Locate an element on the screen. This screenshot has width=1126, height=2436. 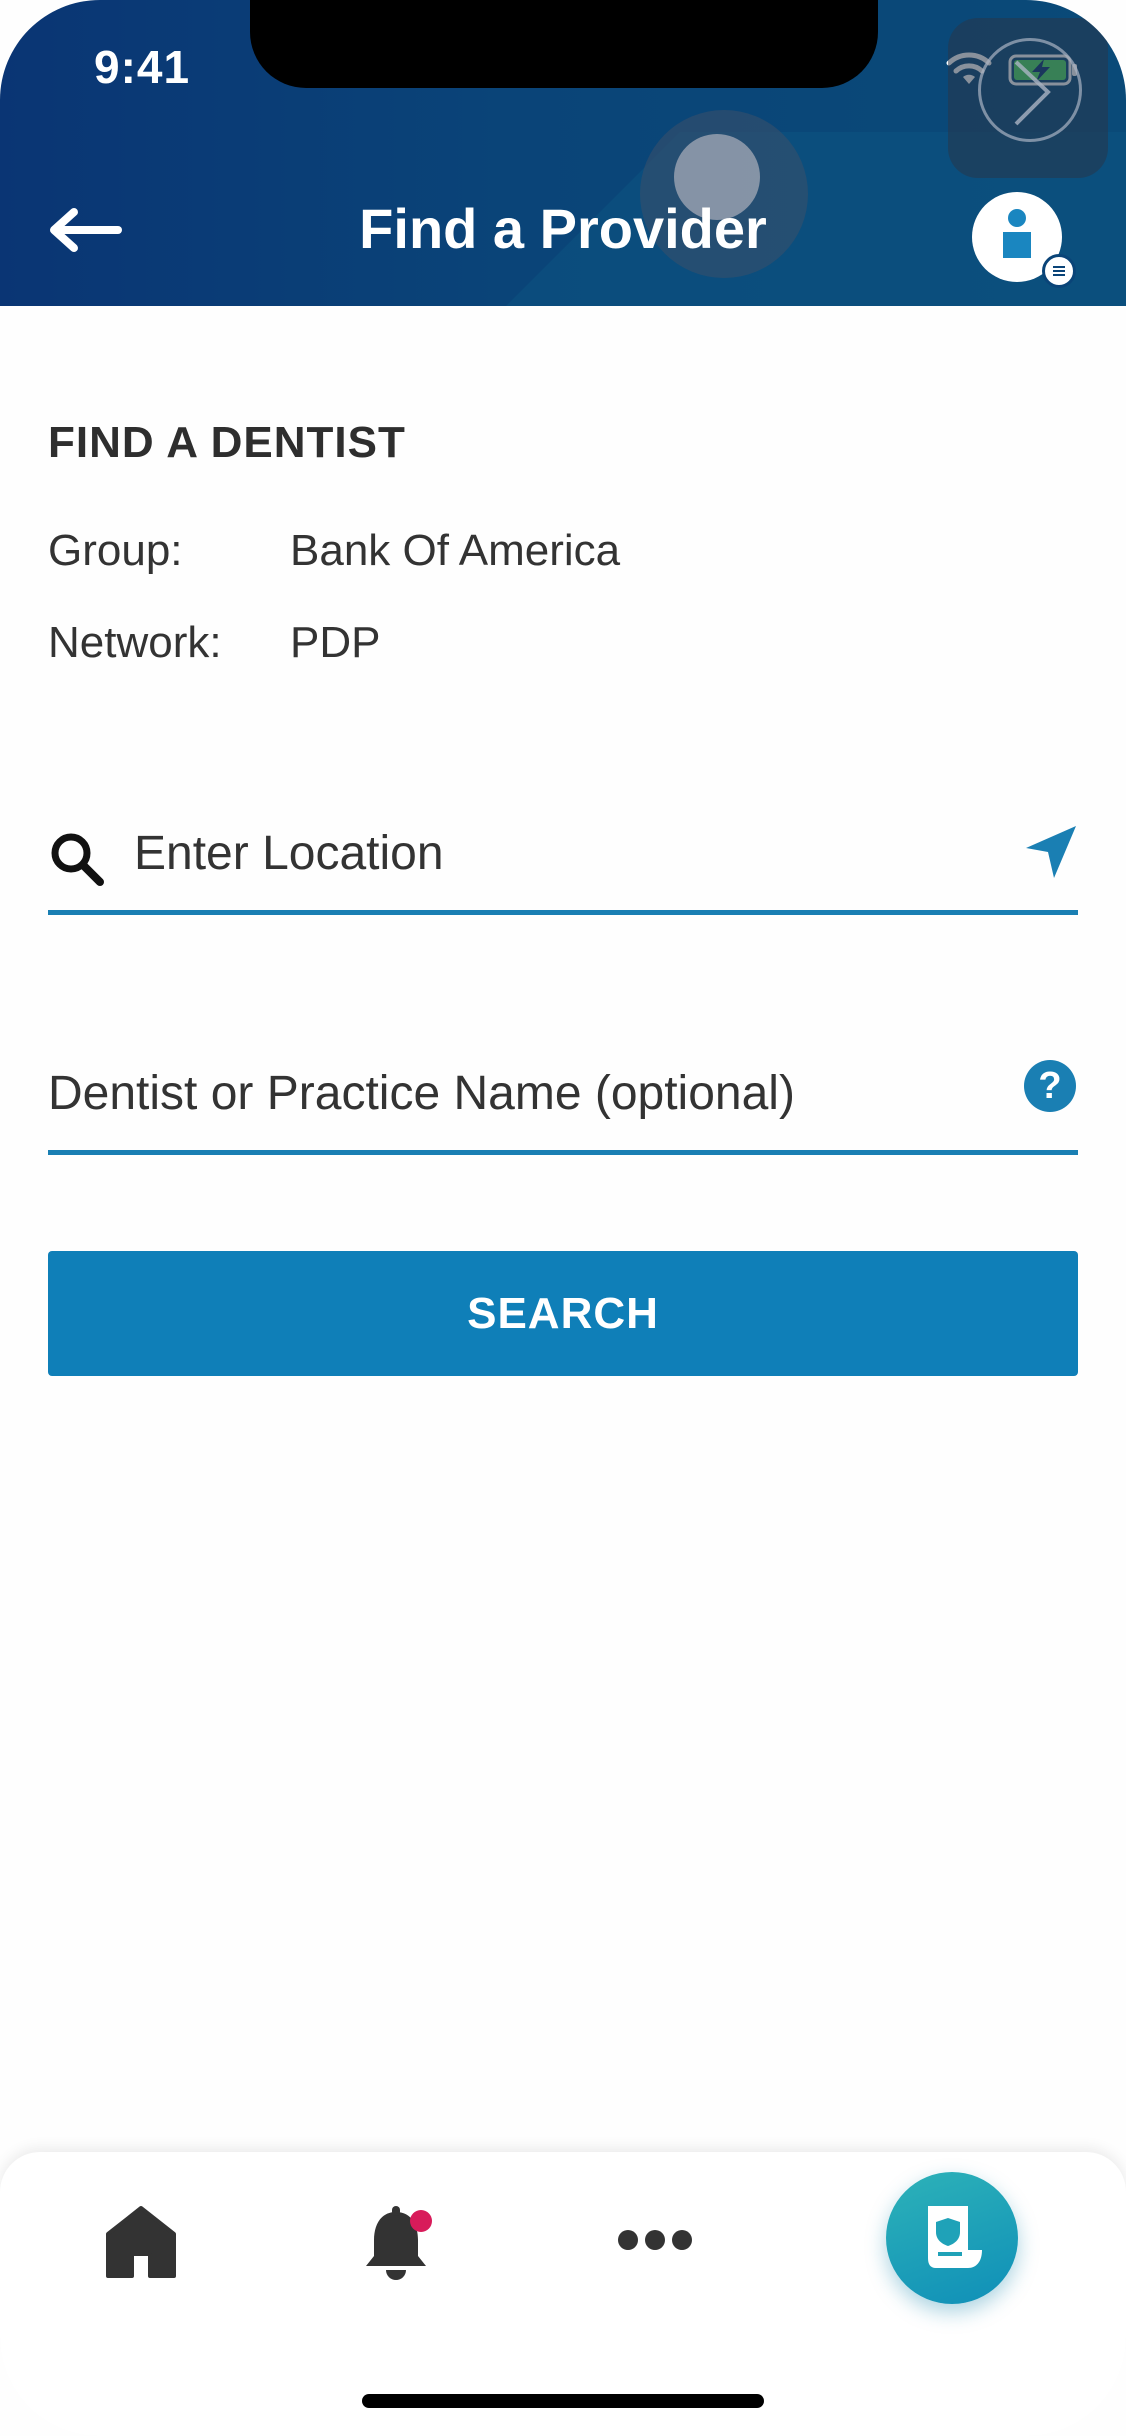
location-field: Enter Location is located at coordinates (563, 857).